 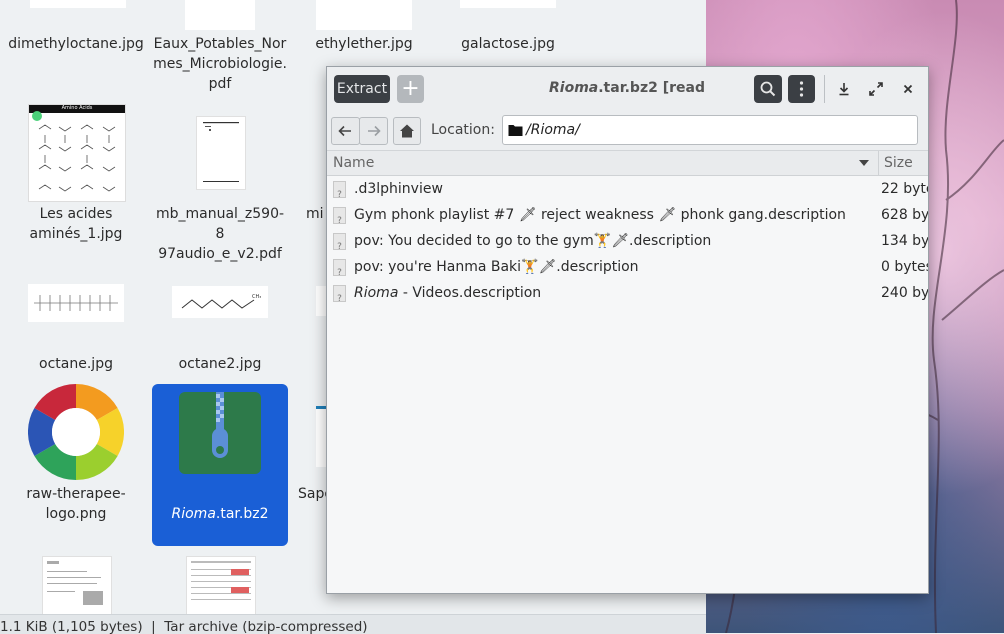 I want to click on thumbnail: Amino Acids, so click(x=77, y=153).